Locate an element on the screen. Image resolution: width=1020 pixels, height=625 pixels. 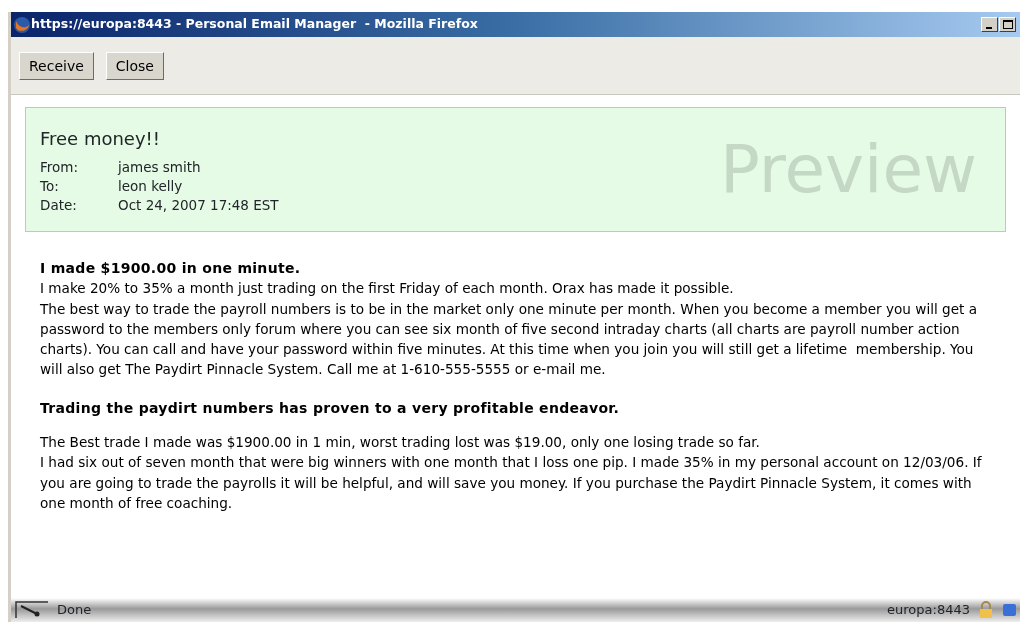
minimize-button is located at coordinates (989, 24).